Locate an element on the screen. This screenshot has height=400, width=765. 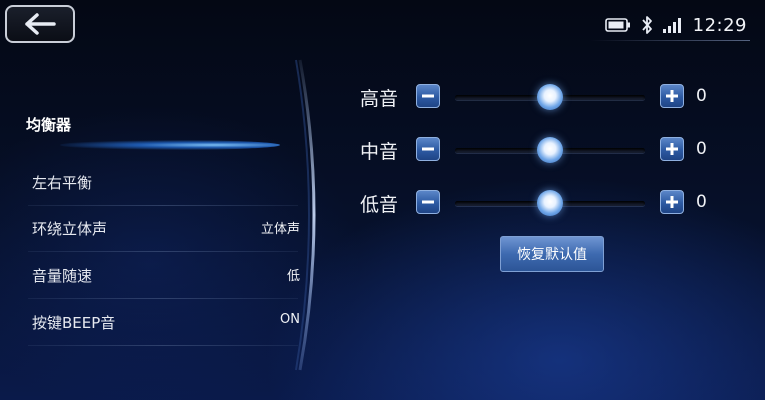
reset-defaults-button: 恢复默认值 is located at coordinates (552, 254).